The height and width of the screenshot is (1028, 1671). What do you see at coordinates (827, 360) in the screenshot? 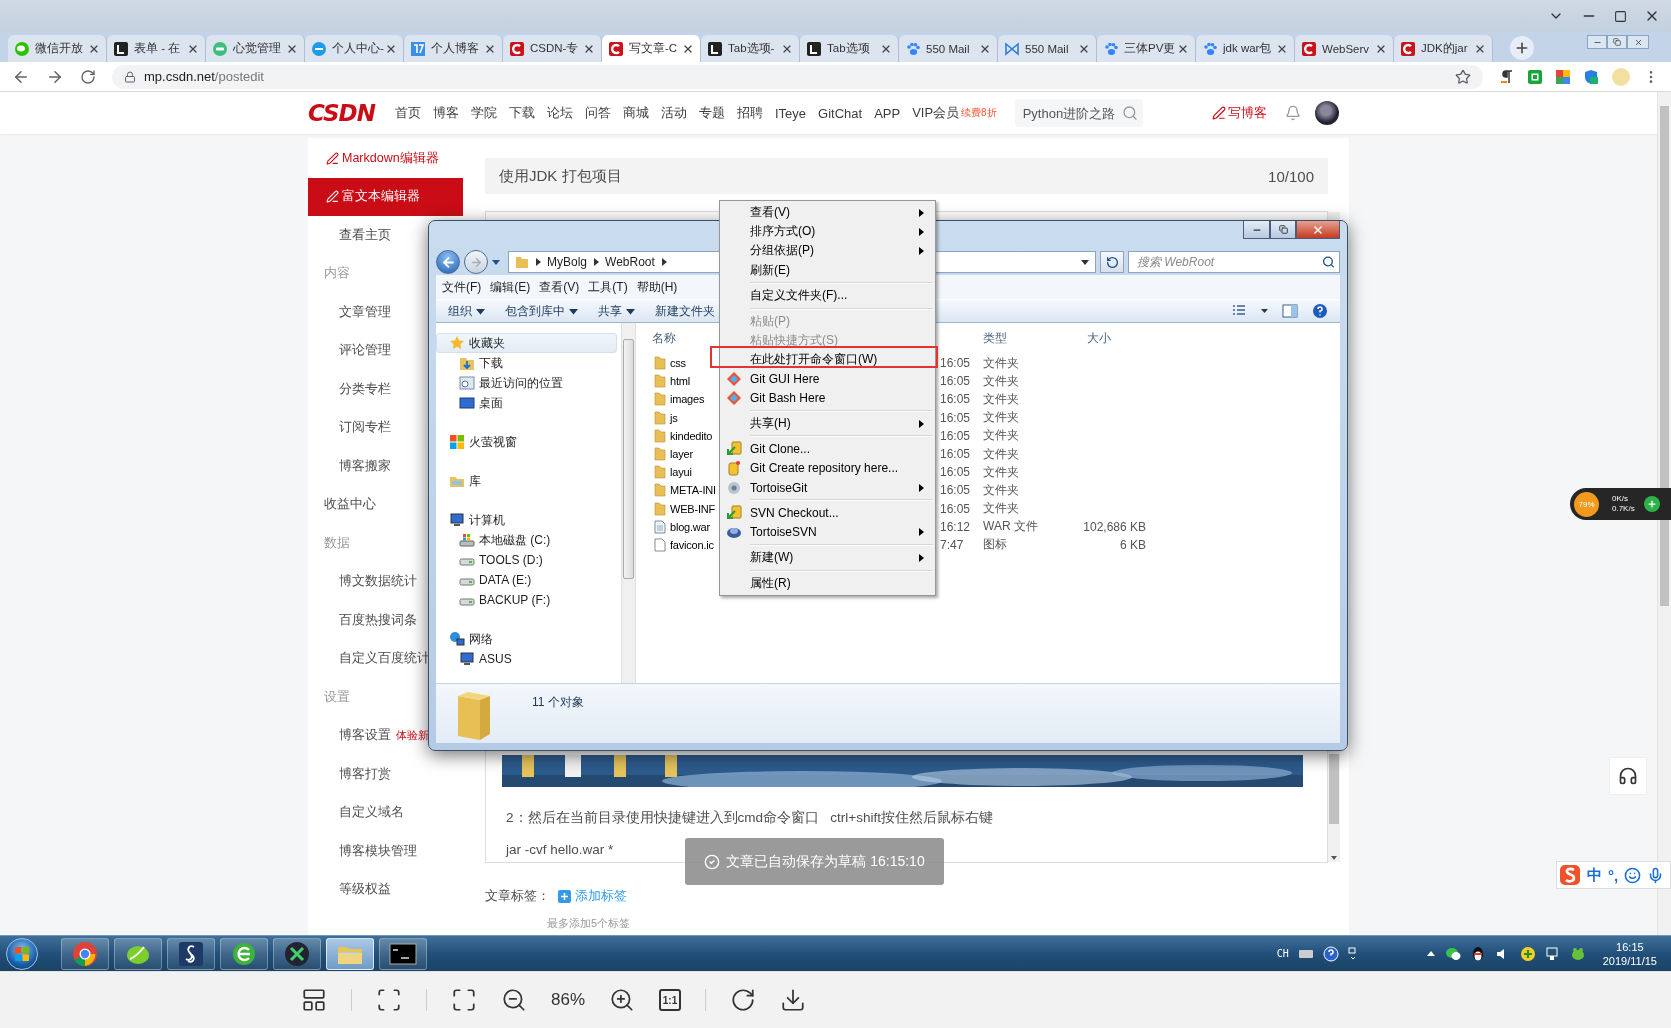
I see `menu-item: 在此处打开命令窗口(W)` at bounding box center [827, 360].